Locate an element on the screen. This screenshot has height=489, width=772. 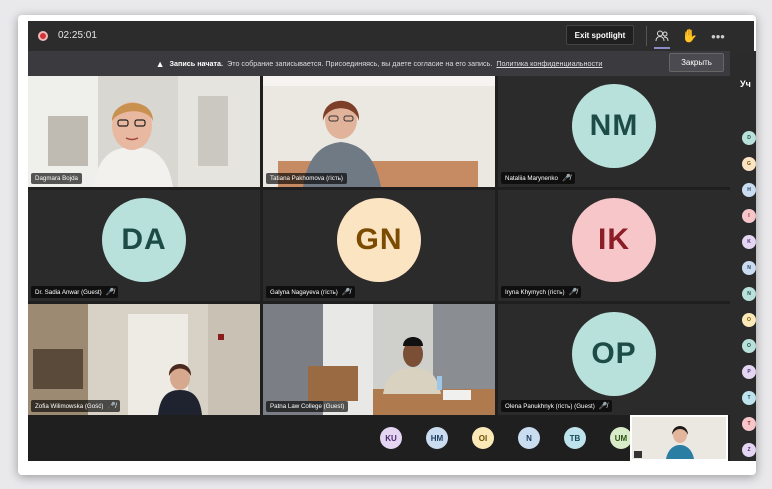
dagmara-video is located at coordinates (144, 131).